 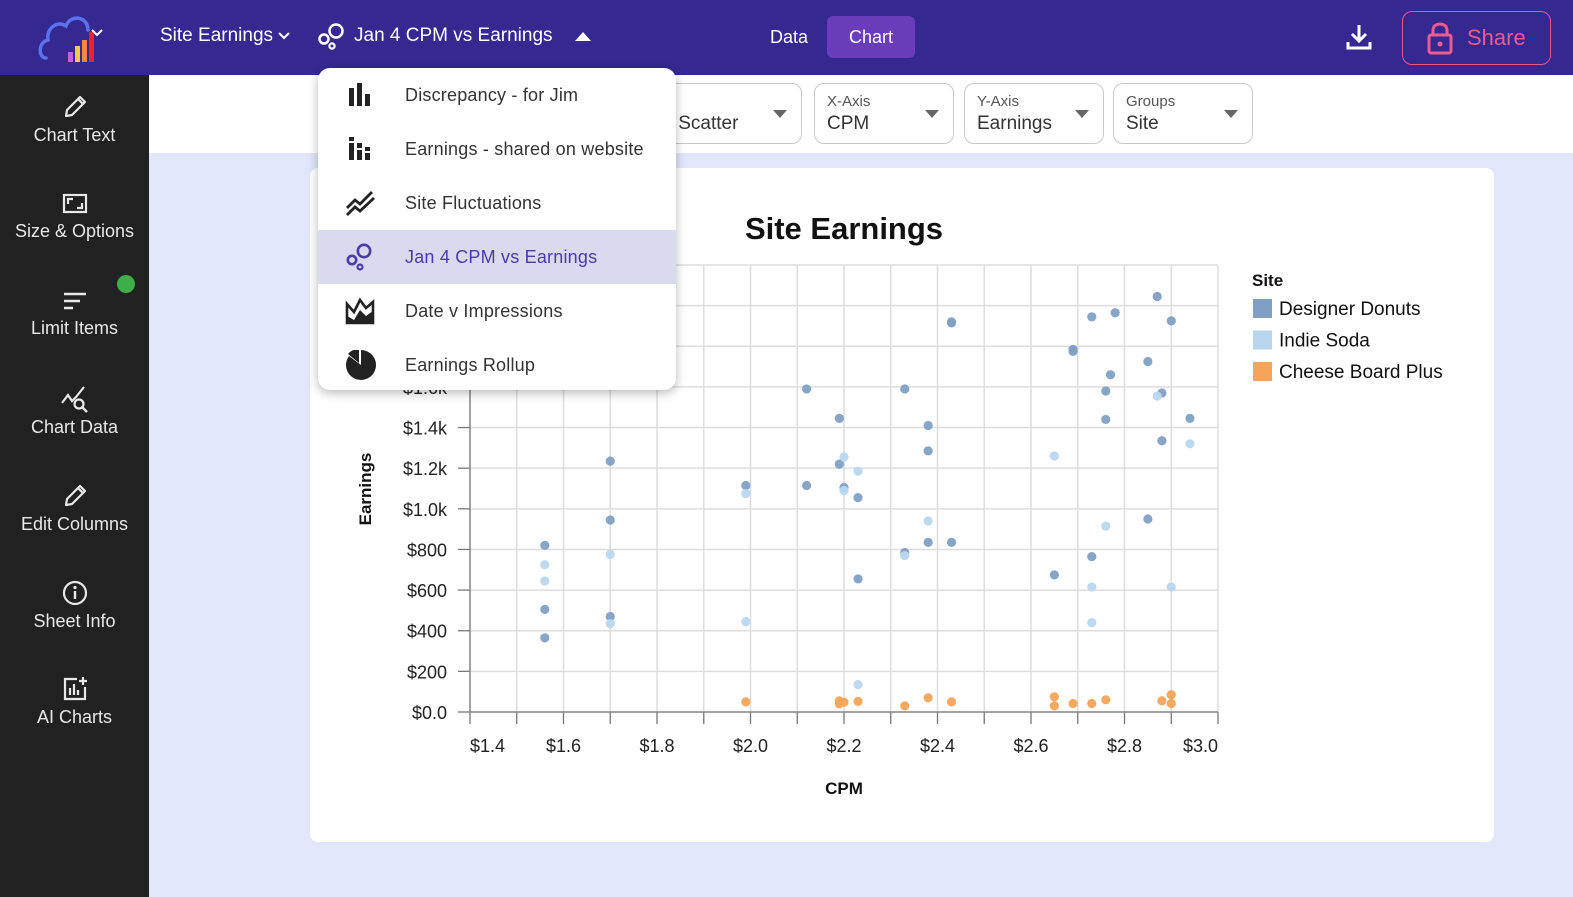 I want to click on legend-label: Cheese Board Plus, so click(x=1361, y=372).